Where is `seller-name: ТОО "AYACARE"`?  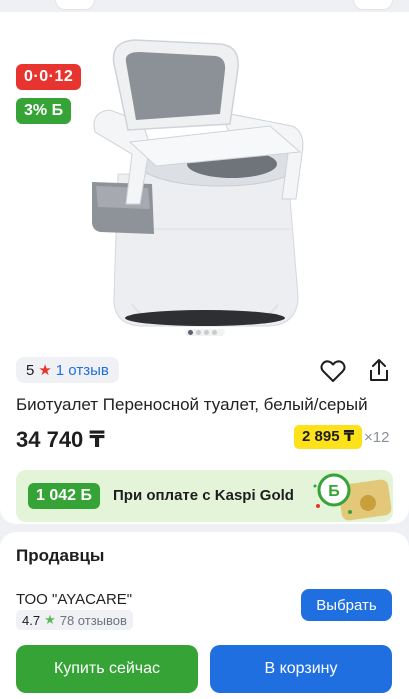 seller-name: ТОО "AYACARE" is located at coordinates (74, 599).